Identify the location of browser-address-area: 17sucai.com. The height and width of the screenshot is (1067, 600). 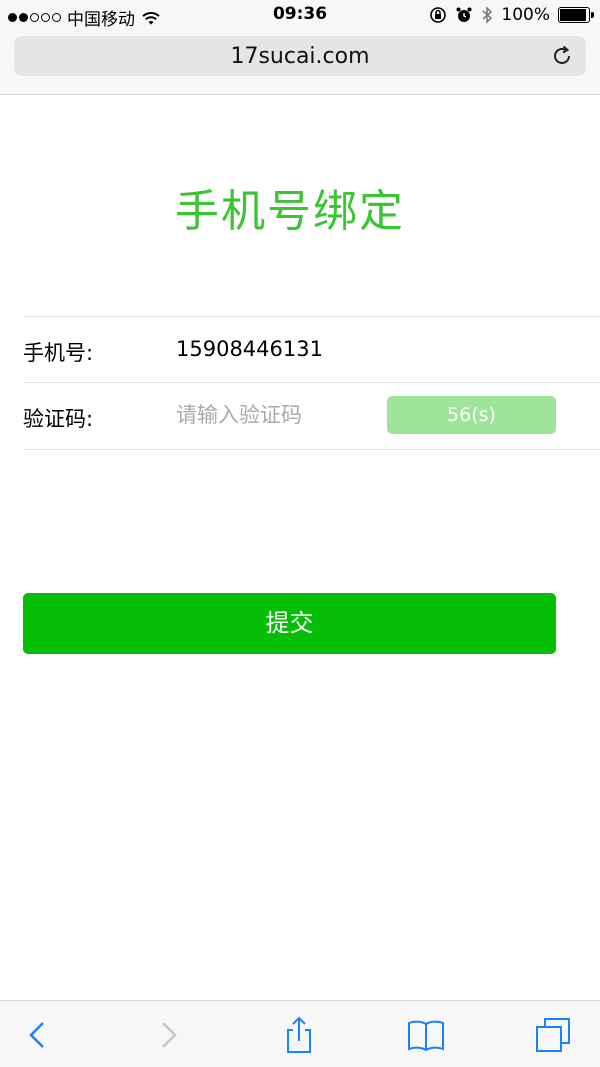
(300, 62).